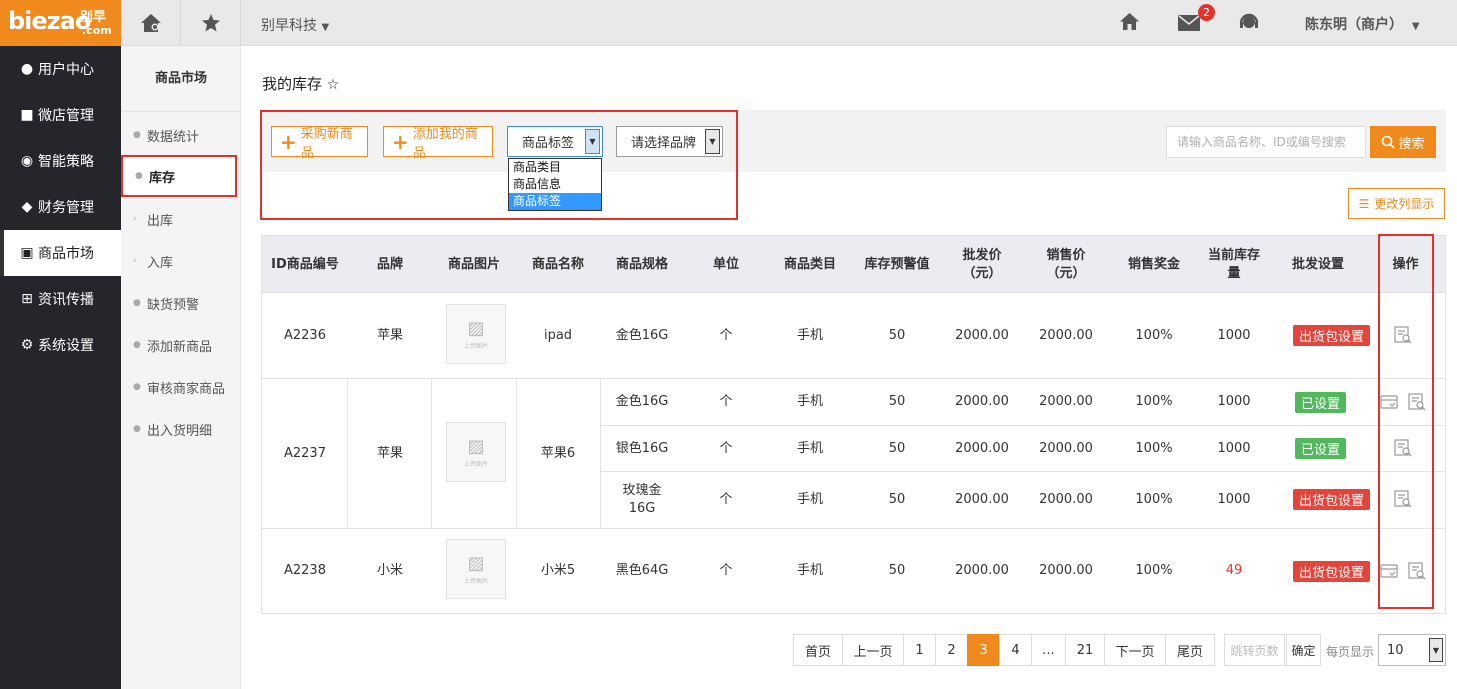 The height and width of the screenshot is (689, 1457). I want to click on search-input: 请输入商品名称、ID或编号搜索, so click(1266, 142).